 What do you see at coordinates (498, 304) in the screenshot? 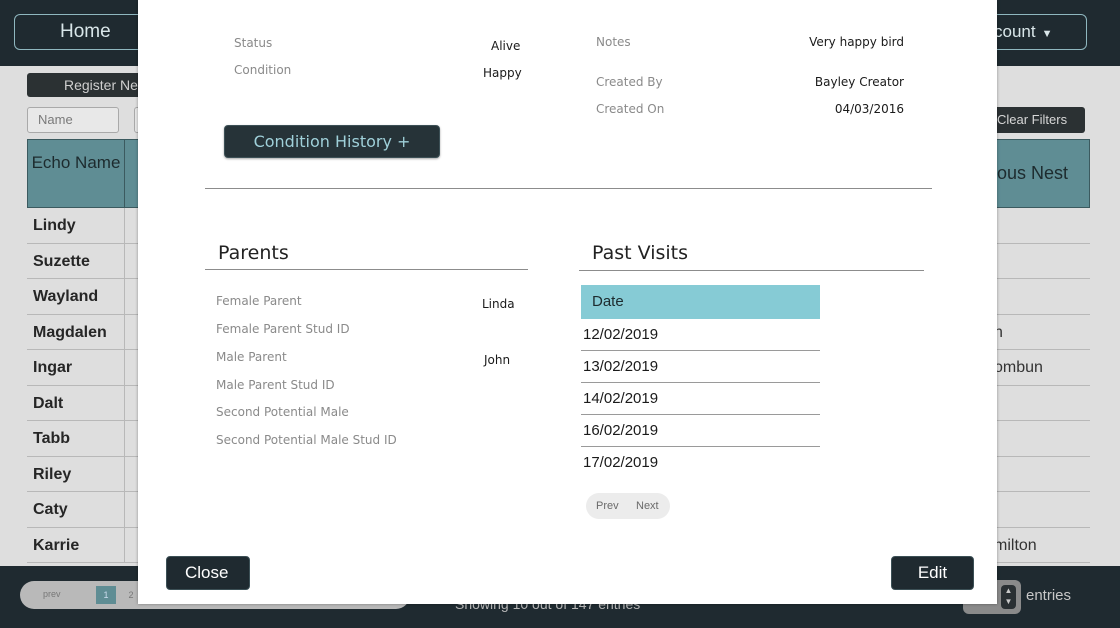
I see `female-parent-value: Linda` at bounding box center [498, 304].